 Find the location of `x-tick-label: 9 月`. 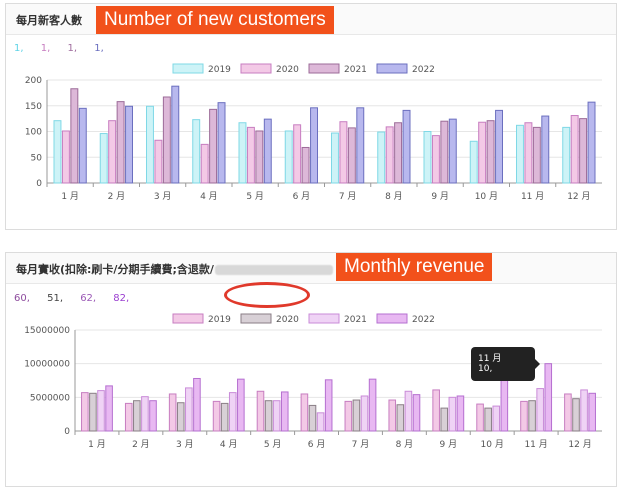

x-tick-label: 9 月 is located at coordinates (448, 444).